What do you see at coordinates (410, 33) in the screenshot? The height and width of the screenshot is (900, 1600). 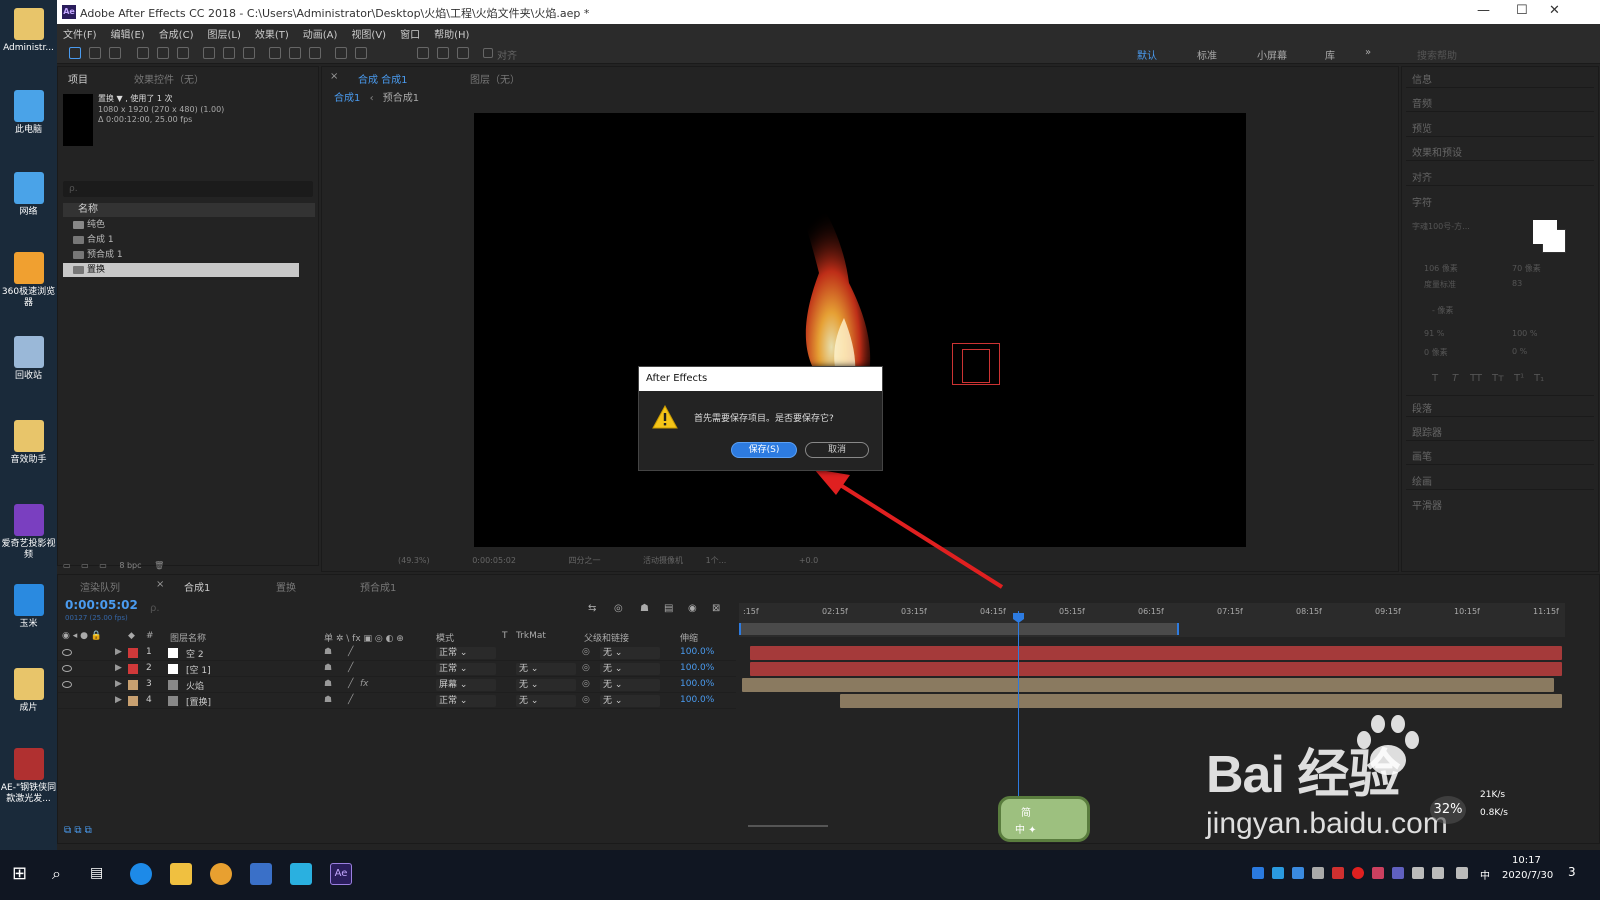 I see `menu-window: 窗口` at bounding box center [410, 33].